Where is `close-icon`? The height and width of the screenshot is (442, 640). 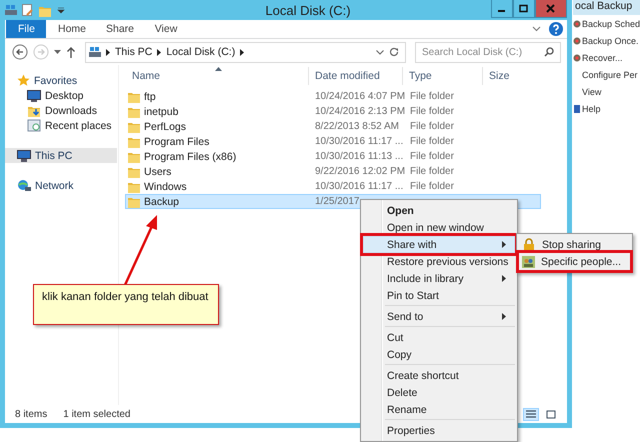 close-icon is located at coordinates (551, 9).